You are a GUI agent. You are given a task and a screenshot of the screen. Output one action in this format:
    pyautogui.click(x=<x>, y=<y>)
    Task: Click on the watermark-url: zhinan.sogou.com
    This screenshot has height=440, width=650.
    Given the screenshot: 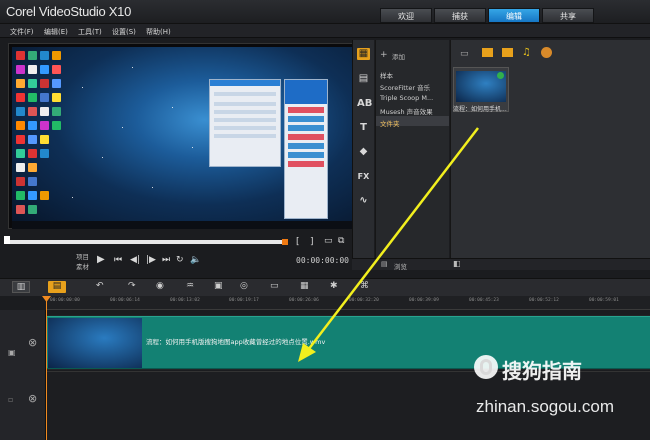 What is the action you would take?
    pyautogui.click(x=545, y=406)
    